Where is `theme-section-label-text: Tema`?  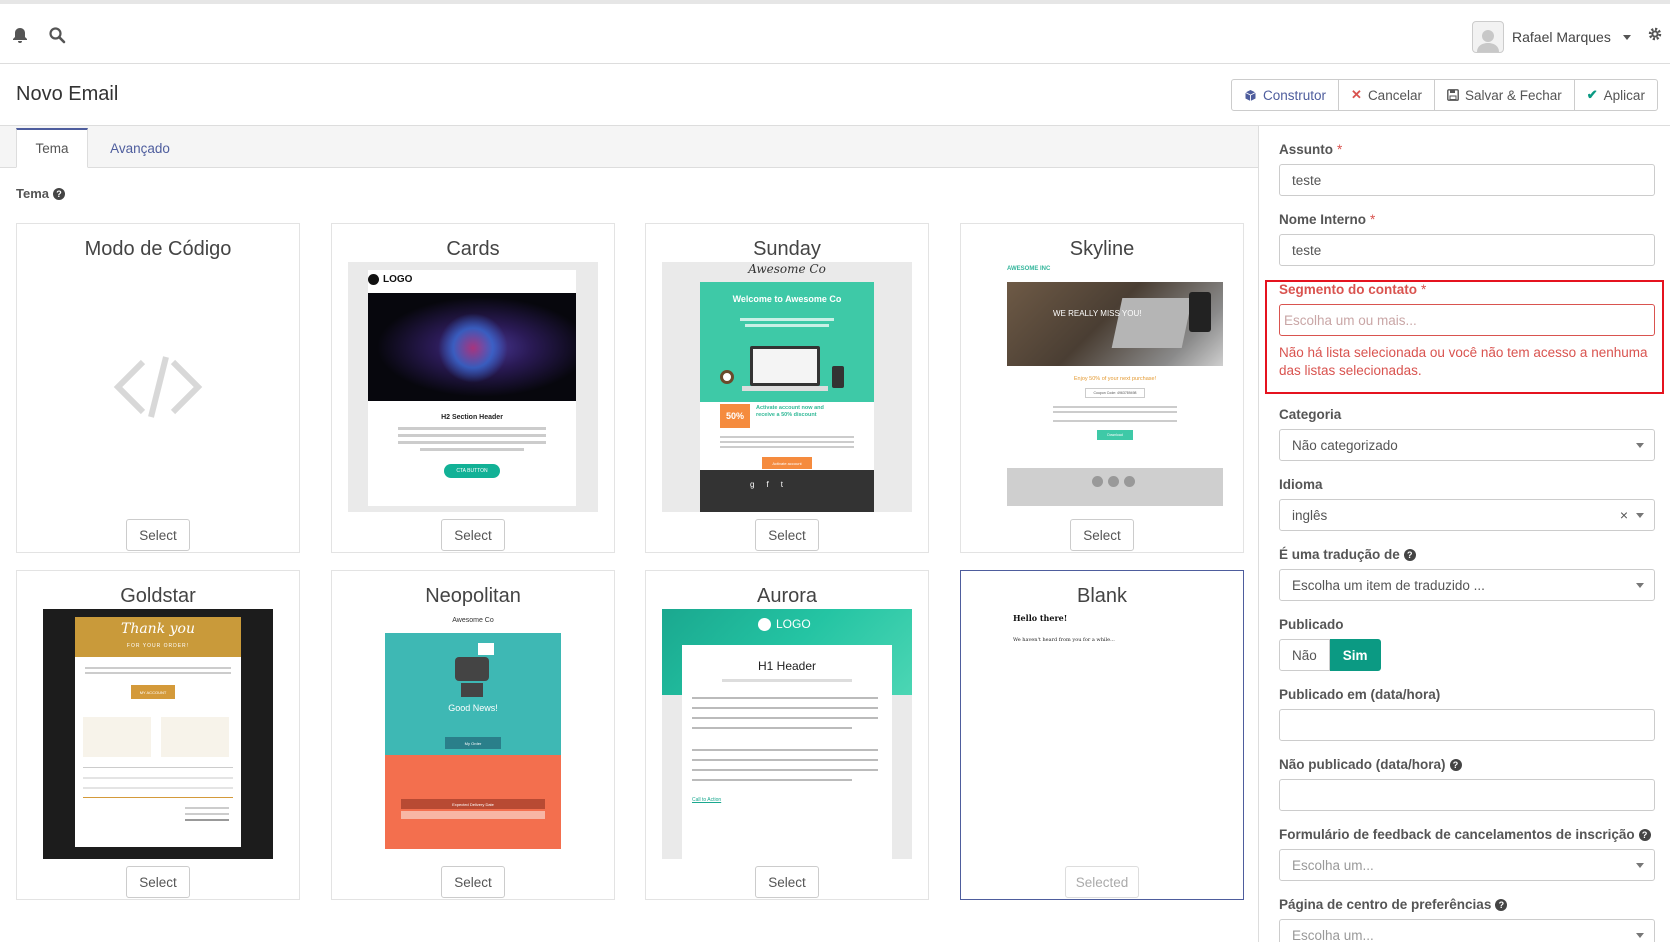 theme-section-label-text: Tema is located at coordinates (32, 193).